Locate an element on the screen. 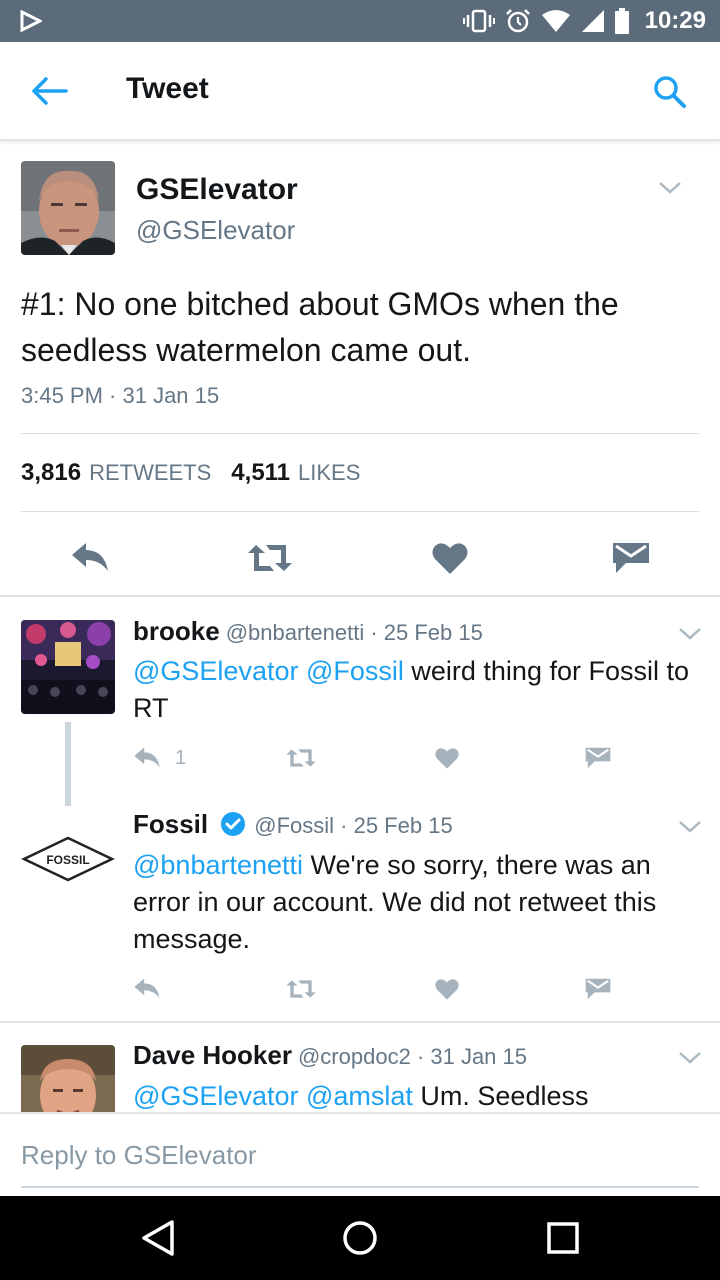  author-name: GSElevator is located at coordinates (217, 190).